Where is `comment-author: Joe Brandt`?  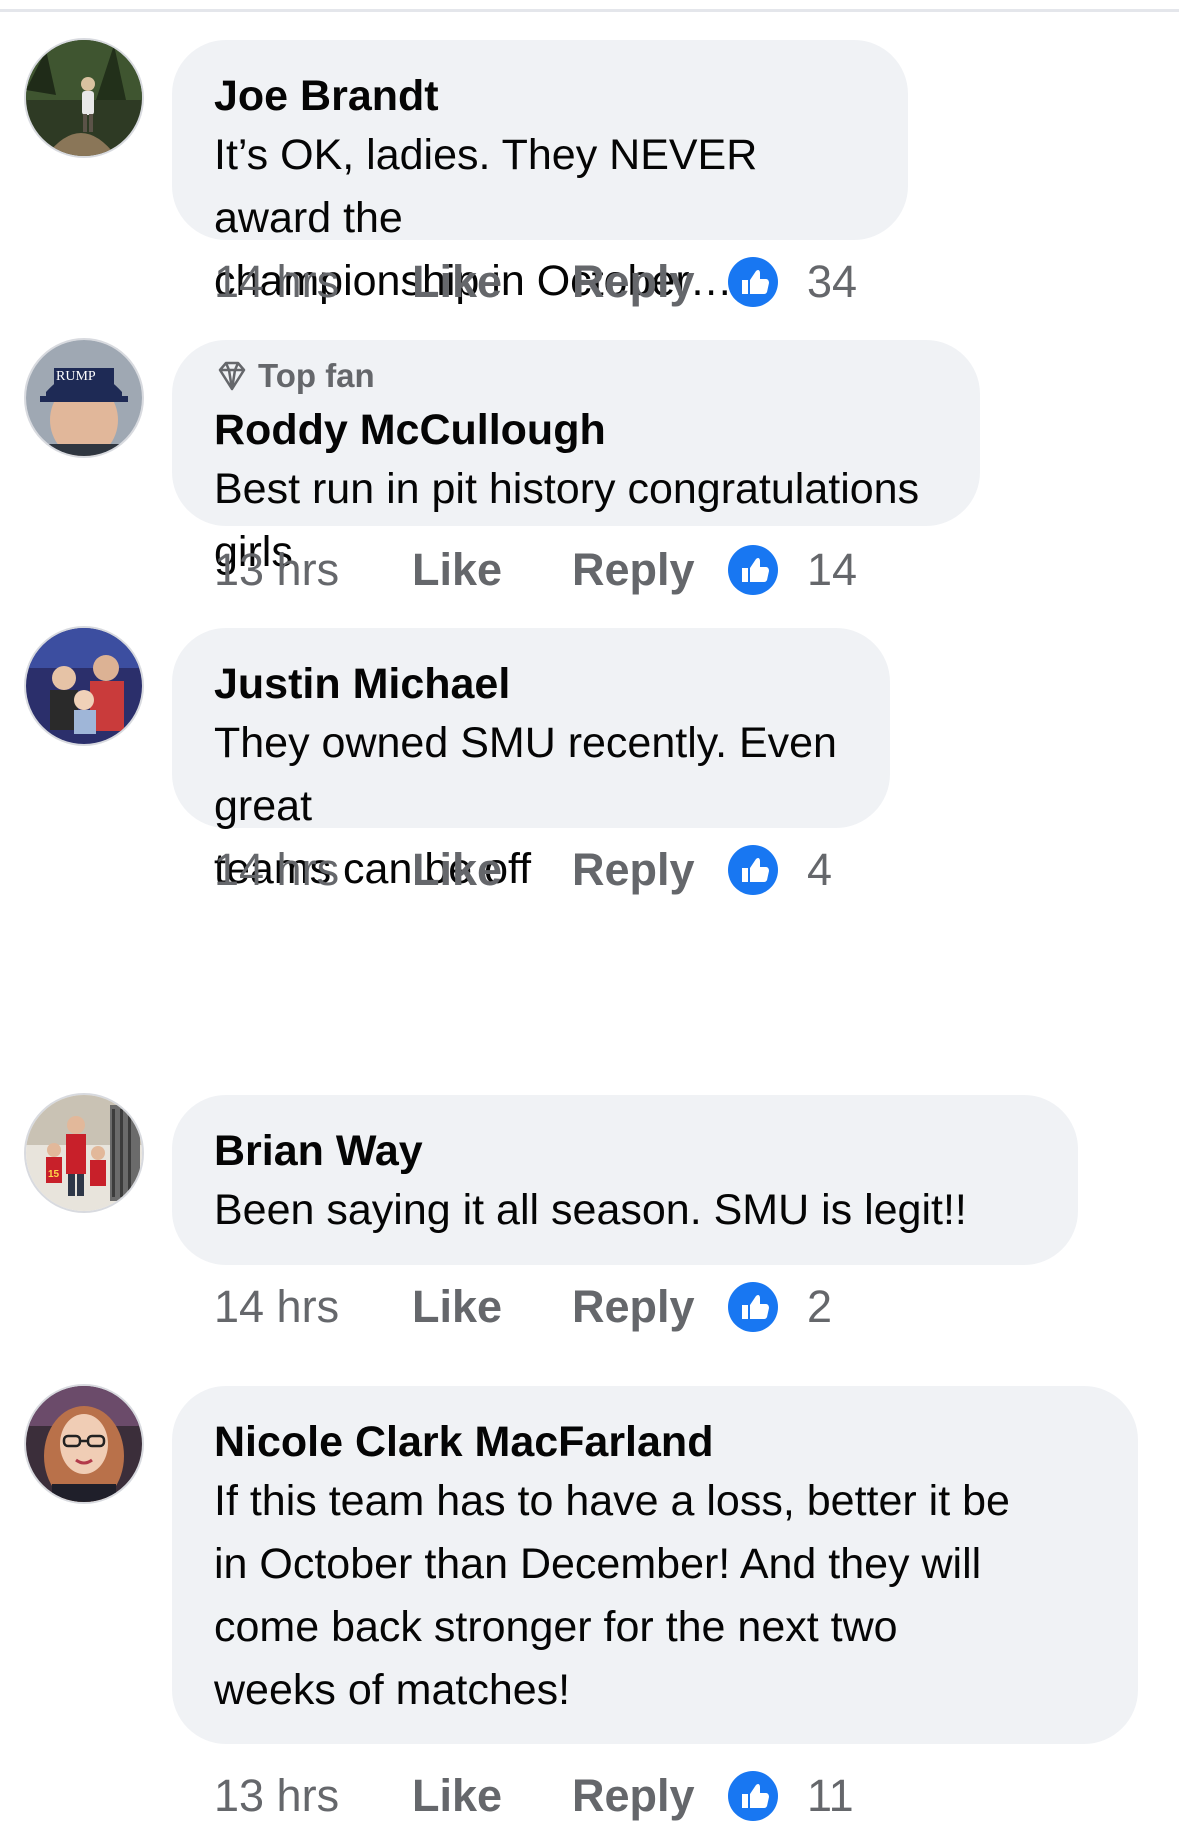 comment-author: Joe Brandt is located at coordinates (540, 96).